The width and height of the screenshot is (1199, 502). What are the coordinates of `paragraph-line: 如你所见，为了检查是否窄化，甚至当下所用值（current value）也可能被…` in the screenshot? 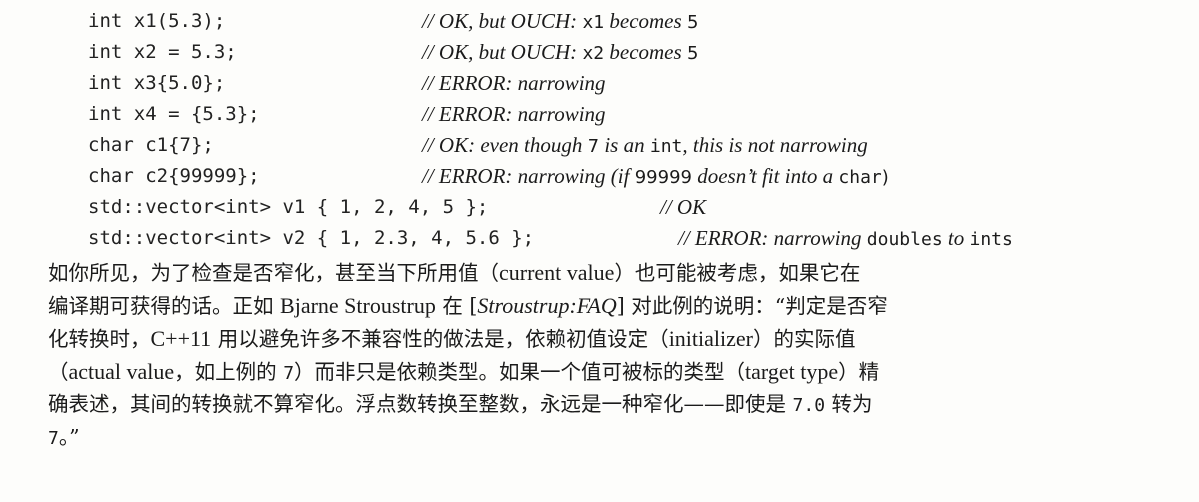 It's located at (454, 272).